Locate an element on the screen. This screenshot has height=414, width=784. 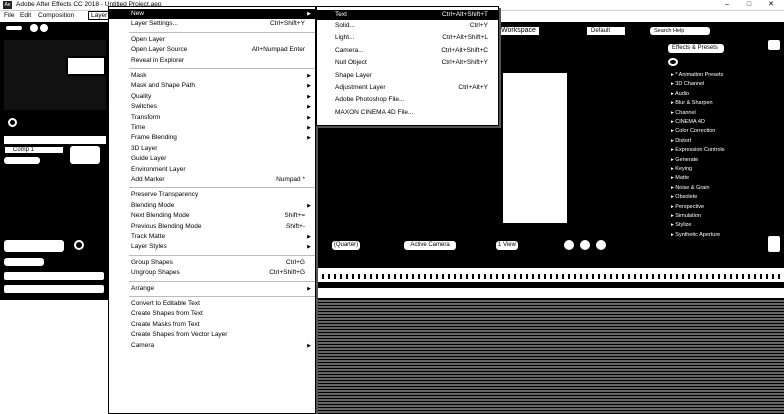
effects-category-synthetic-aperture: ▸ Synthetic Aperture is located at coordinates (696, 235).